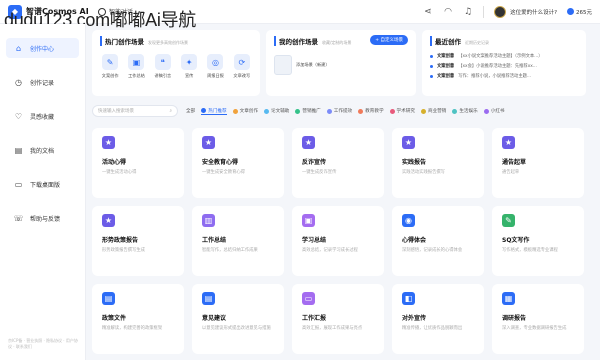 Image resolution: width=600 pixels, height=360 pixels. I want to click on scene-card: ★ 活动心得 一键生成活动心得, so click(138, 163).